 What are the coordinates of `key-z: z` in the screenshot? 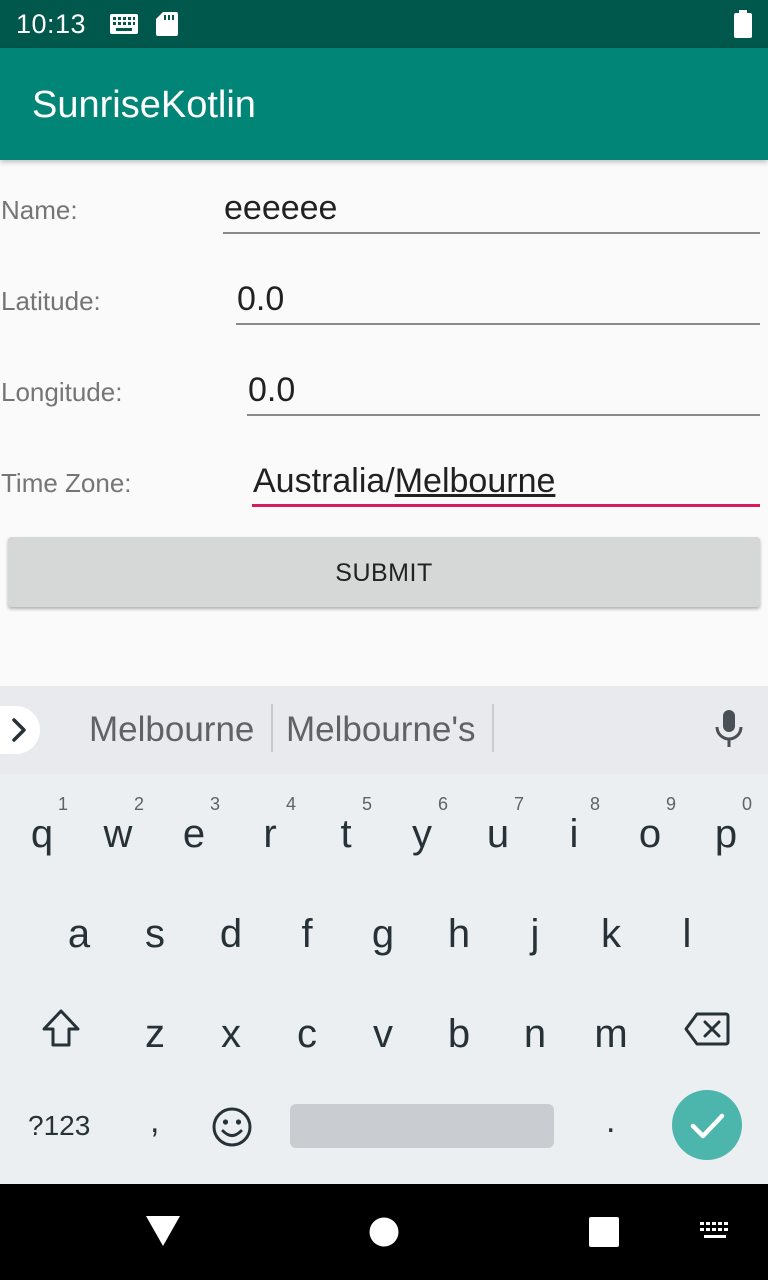 It's located at (155, 1038).